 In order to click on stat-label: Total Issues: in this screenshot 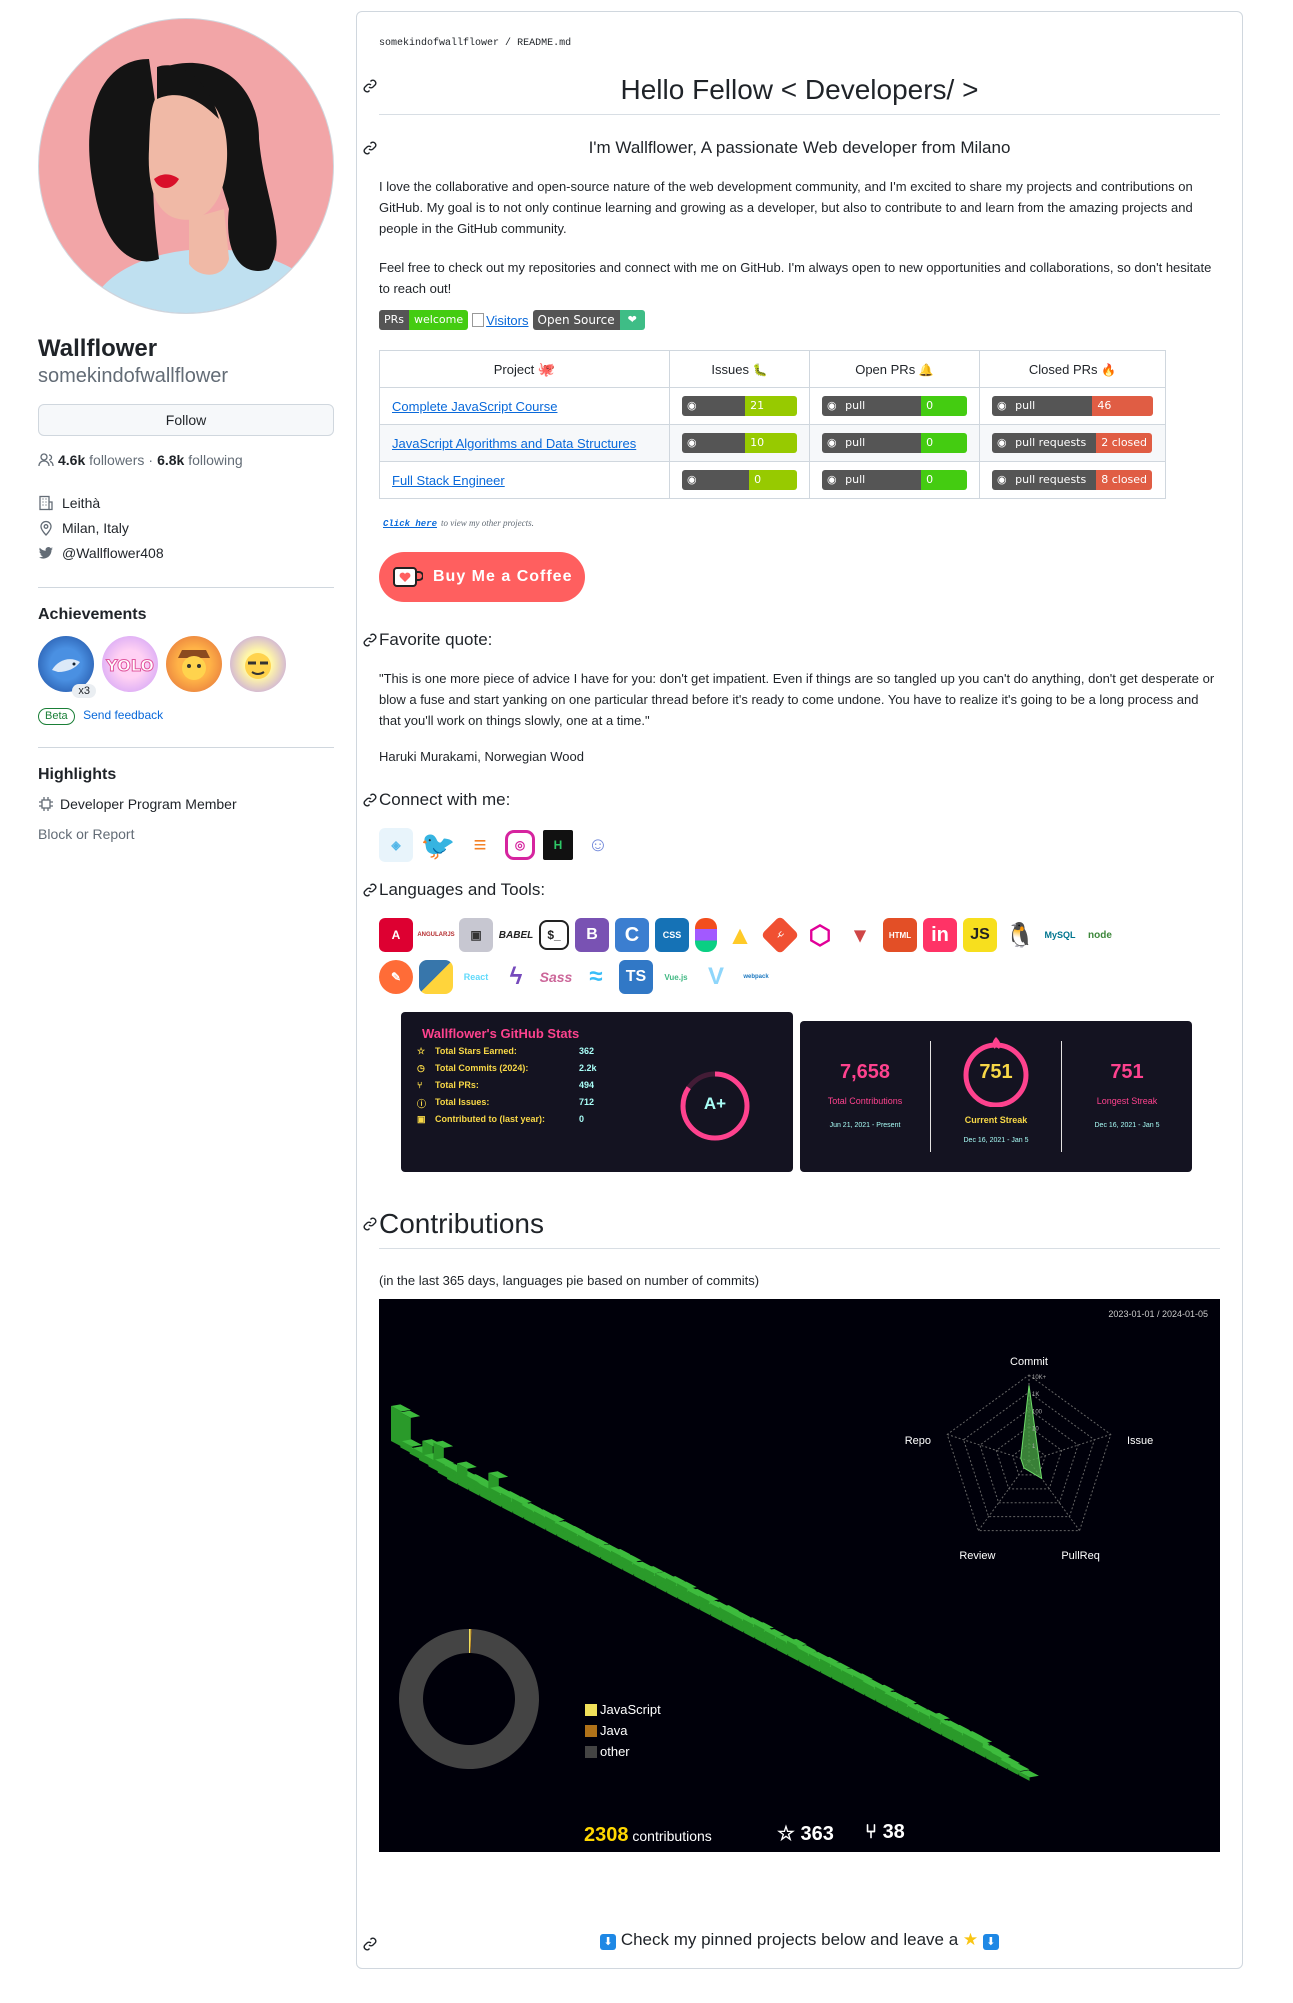, I will do `click(462, 1102)`.